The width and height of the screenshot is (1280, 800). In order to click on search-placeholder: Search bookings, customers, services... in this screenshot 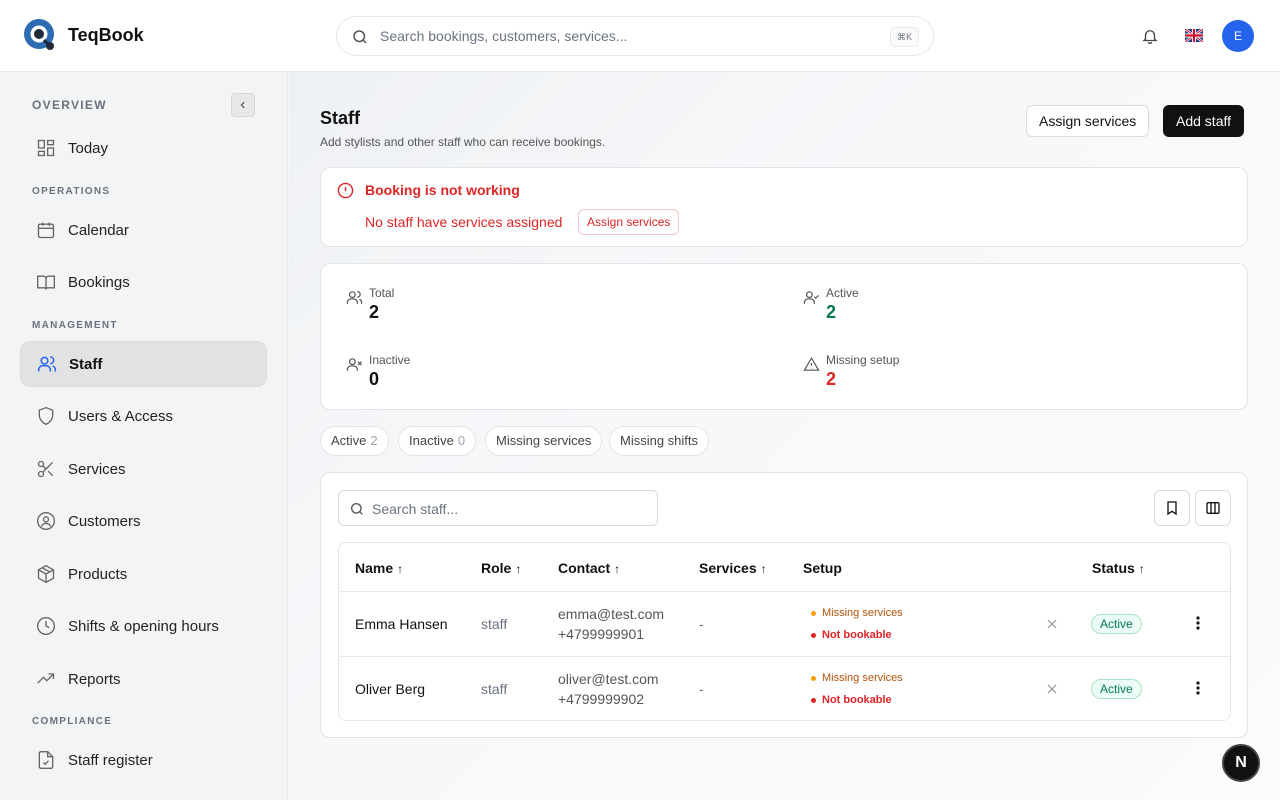, I will do `click(504, 36)`.